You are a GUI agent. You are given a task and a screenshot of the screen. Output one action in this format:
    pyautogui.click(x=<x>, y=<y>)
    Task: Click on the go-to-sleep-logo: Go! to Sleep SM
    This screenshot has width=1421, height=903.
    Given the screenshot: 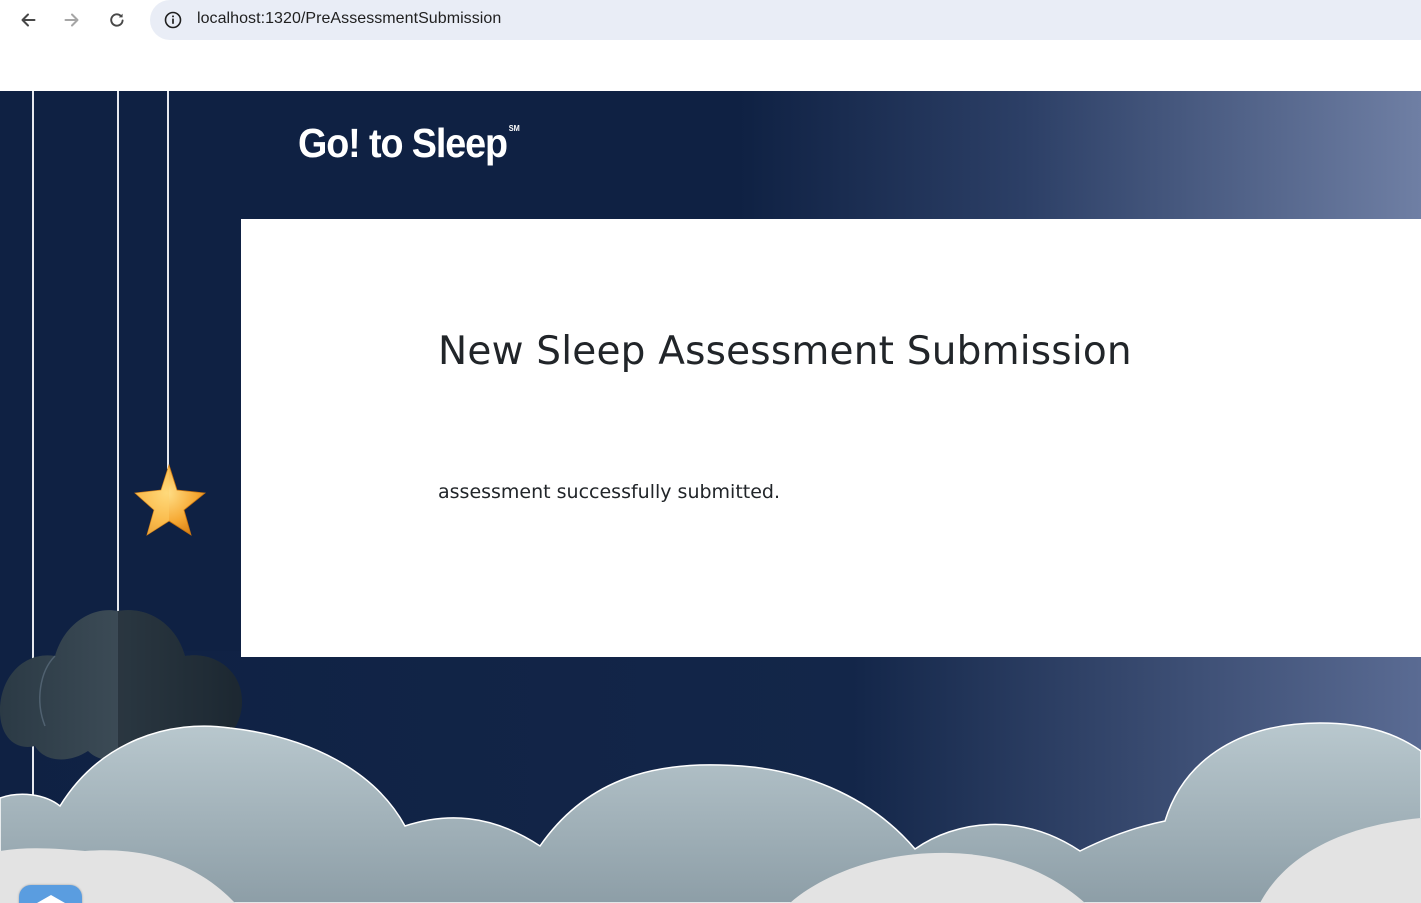 What is the action you would take?
    pyautogui.click(x=409, y=143)
    